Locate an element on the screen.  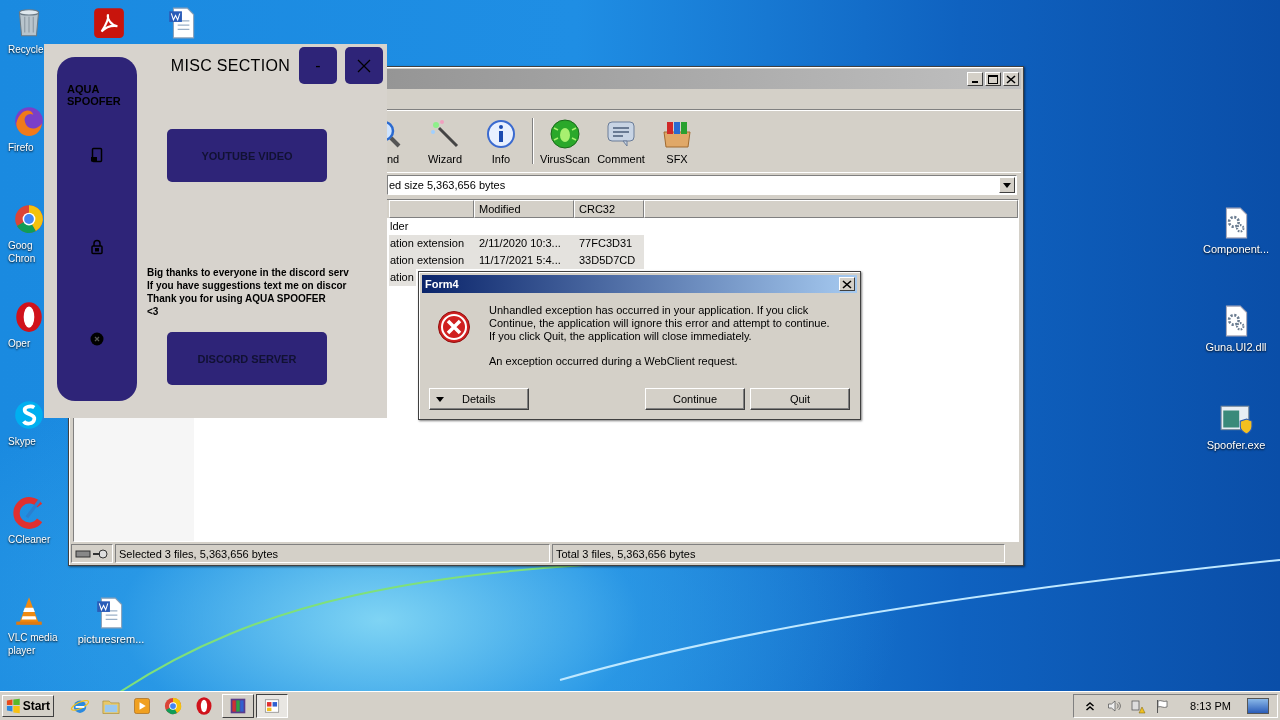
ring-icon is located at coordinates (204, 706).